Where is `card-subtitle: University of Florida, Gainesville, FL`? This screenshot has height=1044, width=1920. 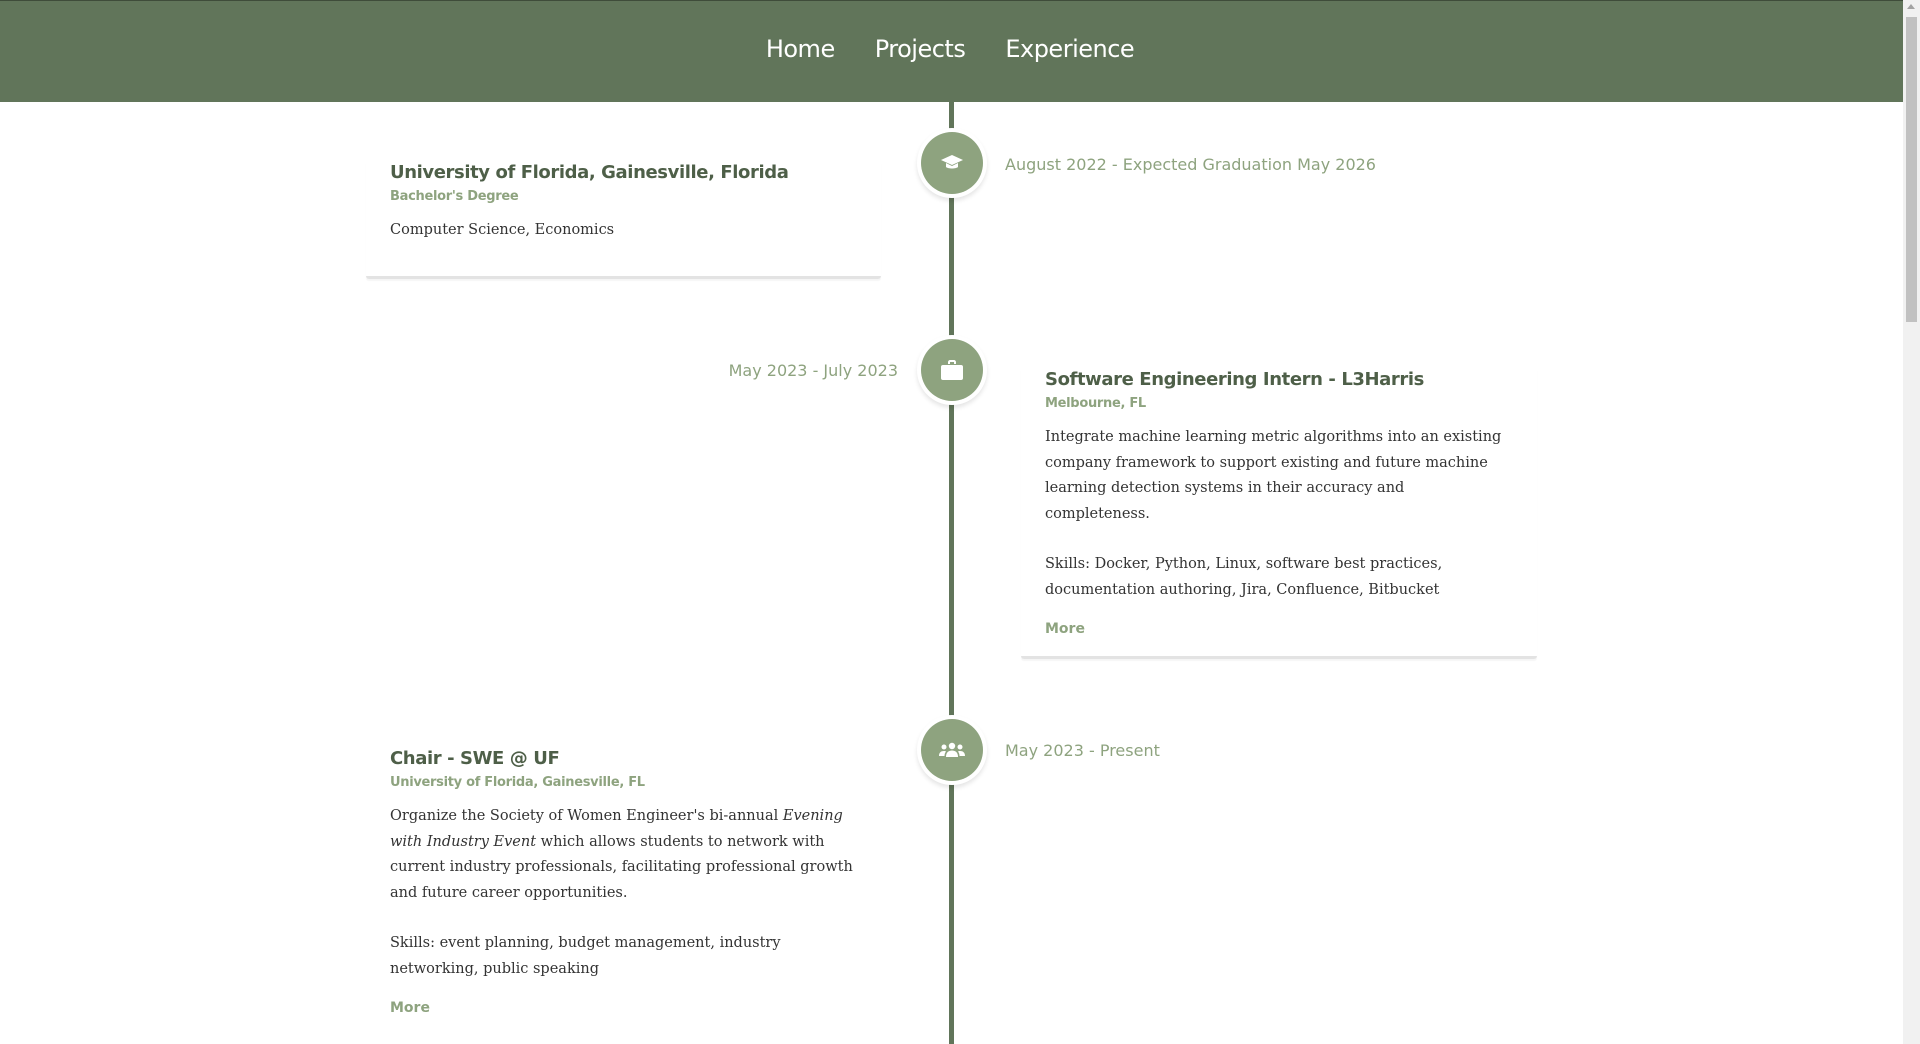
card-subtitle: University of Florida, Gainesville, FL is located at coordinates (517, 782).